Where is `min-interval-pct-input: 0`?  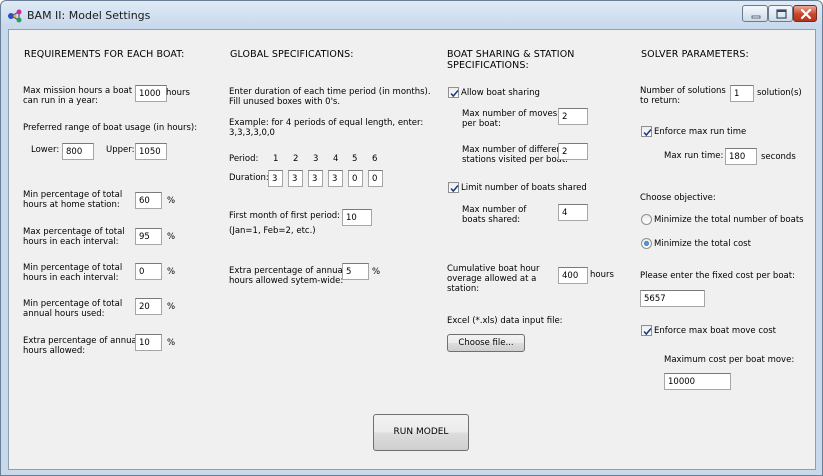 min-interval-pct-input: 0 is located at coordinates (148, 271).